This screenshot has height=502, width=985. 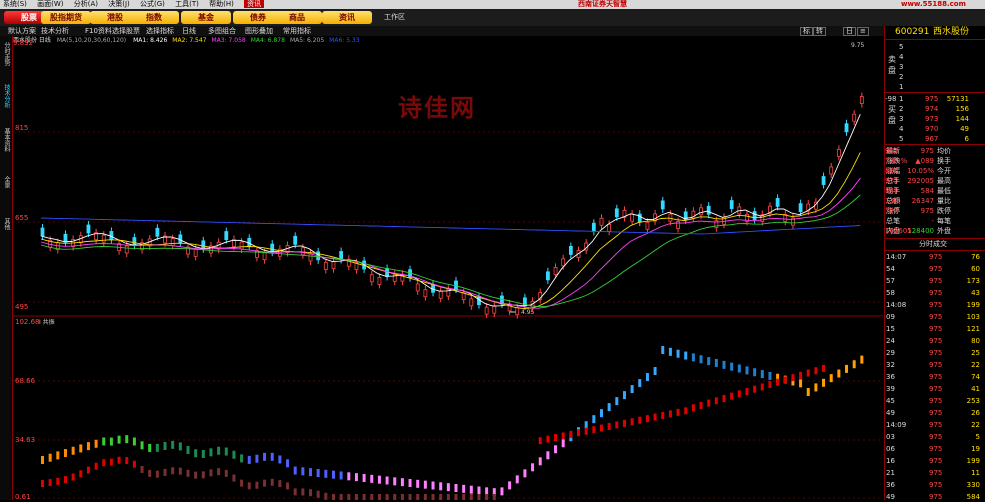 I want to click on stat-value: 10.05%, so click(x=920, y=171).